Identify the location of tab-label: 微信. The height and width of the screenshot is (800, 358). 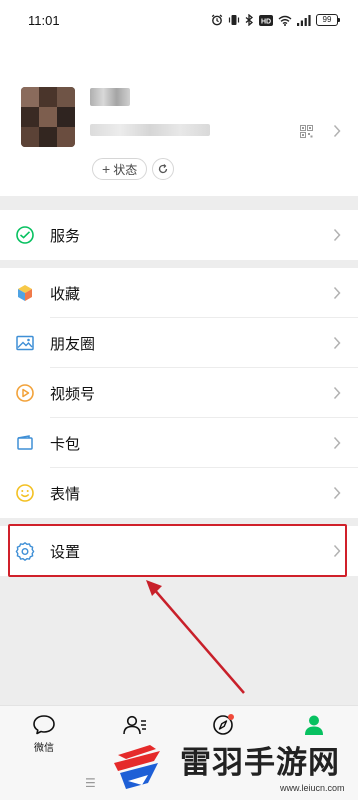
(44, 748).